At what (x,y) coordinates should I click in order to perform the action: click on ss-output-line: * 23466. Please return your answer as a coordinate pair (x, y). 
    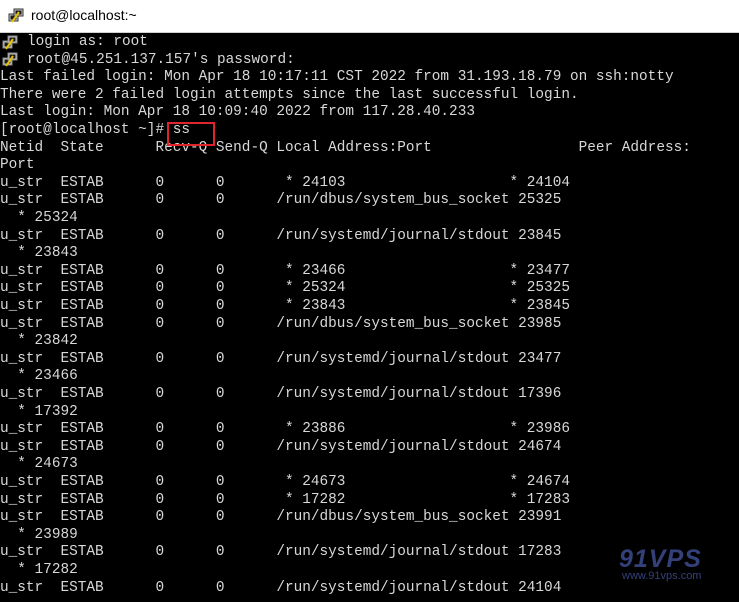
    Looking at the image, I should click on (39, 376).